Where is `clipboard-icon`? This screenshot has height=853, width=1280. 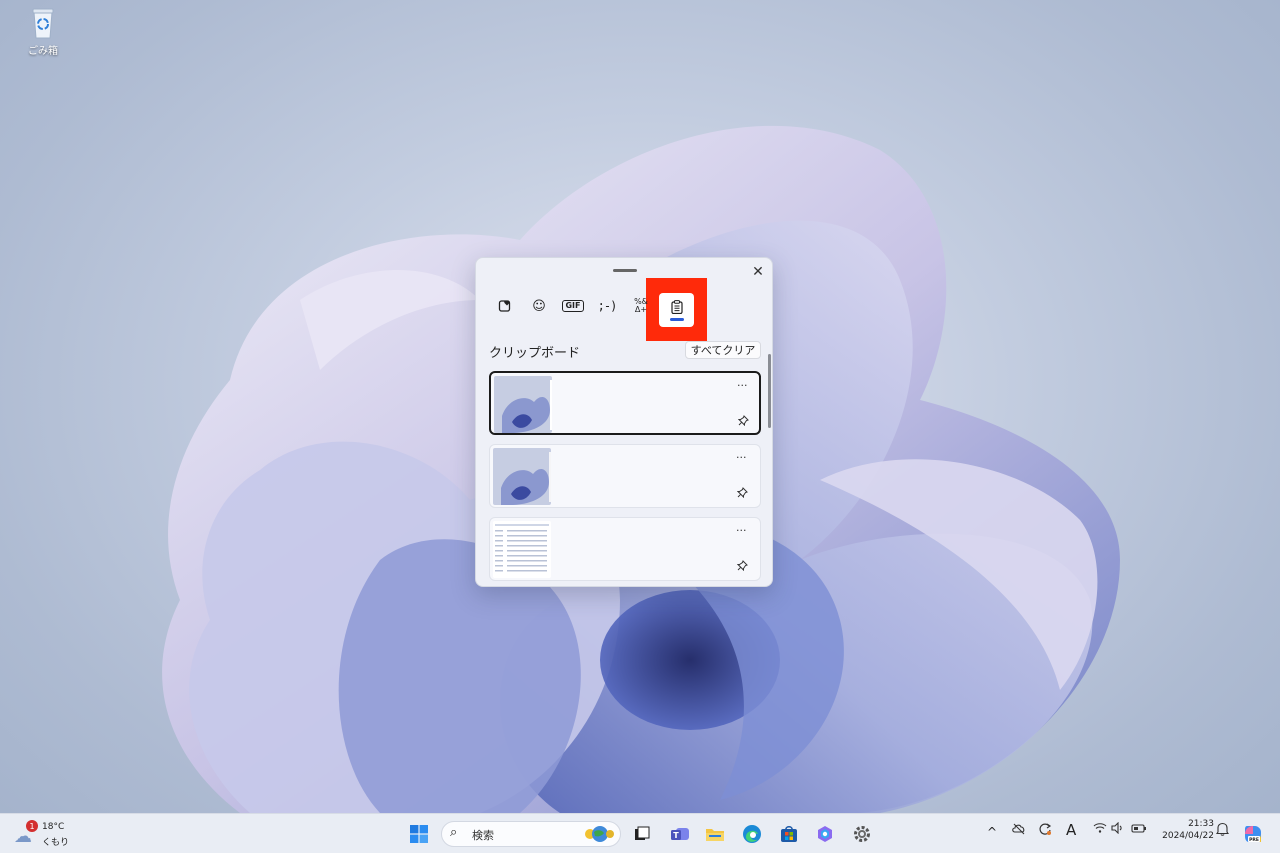
clipboard-icon is located at coordinates (676, 306).